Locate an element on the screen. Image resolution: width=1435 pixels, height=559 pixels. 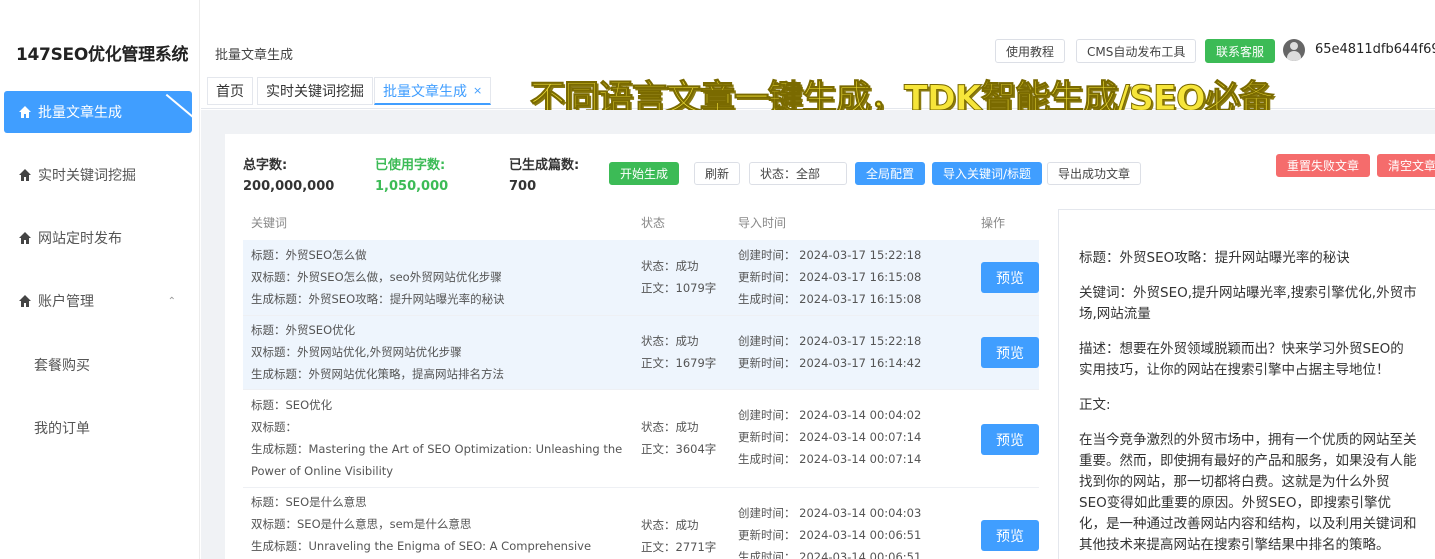
sidebar-subitem-orders: 我的订单 is located at coordinates (62, 428).